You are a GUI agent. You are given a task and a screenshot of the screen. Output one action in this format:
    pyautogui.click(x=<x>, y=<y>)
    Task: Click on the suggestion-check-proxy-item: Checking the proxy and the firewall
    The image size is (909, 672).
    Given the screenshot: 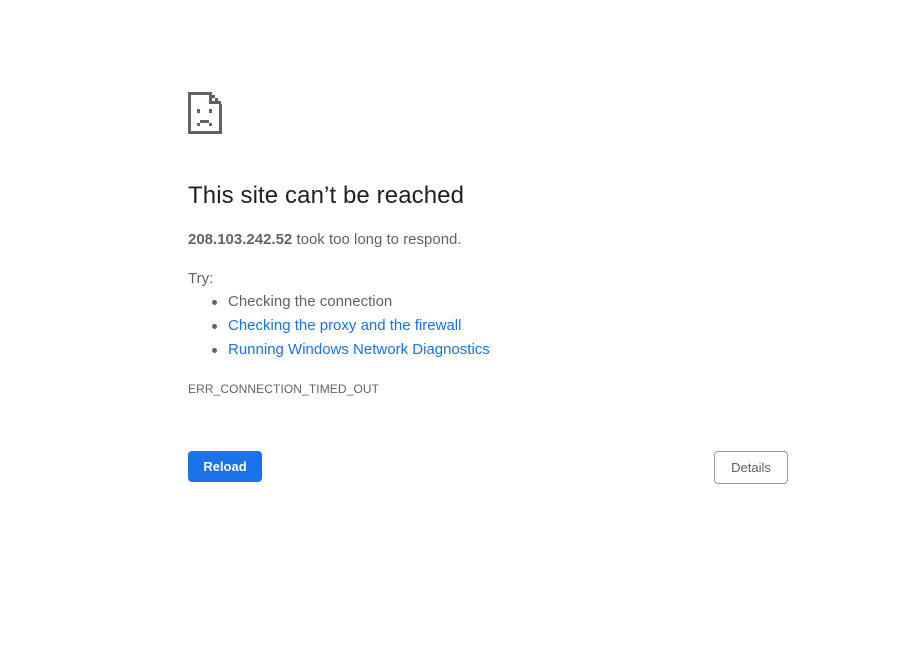 What is the action you would take?
    pyautogui.click(x=351, y=327)
    